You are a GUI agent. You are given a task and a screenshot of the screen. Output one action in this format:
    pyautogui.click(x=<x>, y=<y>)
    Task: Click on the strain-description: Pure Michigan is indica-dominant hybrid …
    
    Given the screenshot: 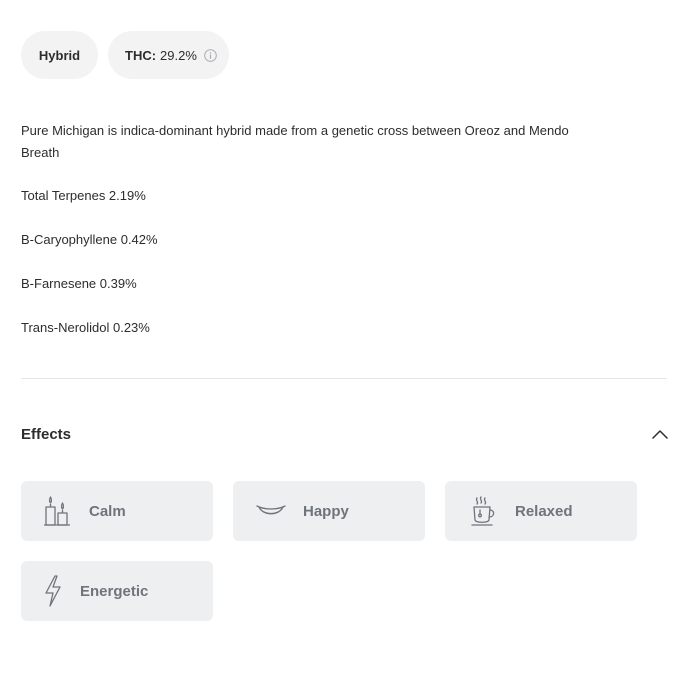 What is the action you would take?
    pyautogui.click(x=295, y=141)
    